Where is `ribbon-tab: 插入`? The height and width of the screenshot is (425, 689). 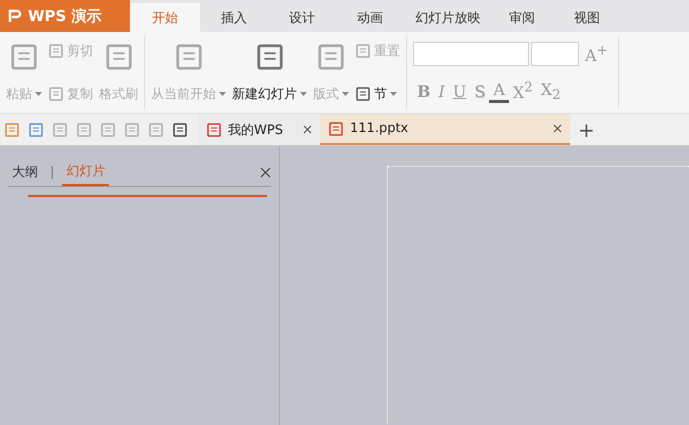
ribbon-tab: 插入 is located at coordinates (234, 17).